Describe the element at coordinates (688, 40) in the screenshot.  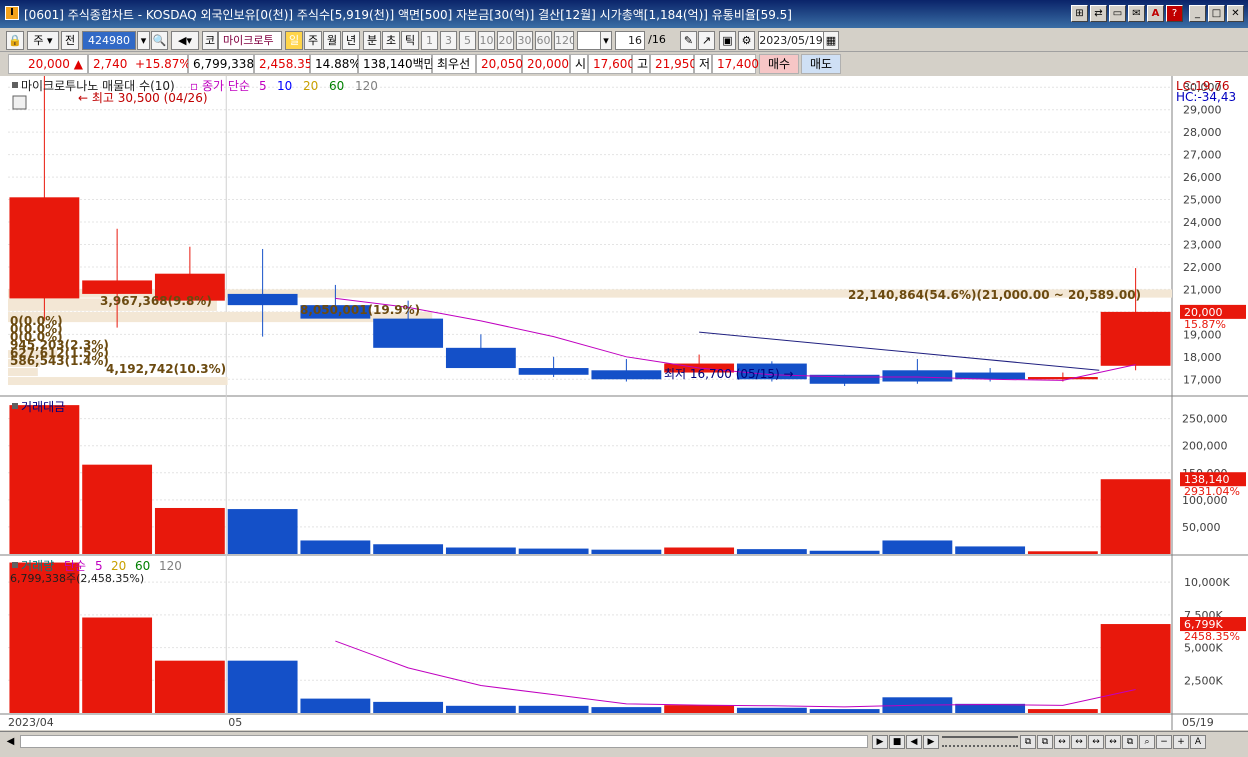
I see `pin-icon: ✎` at that location.